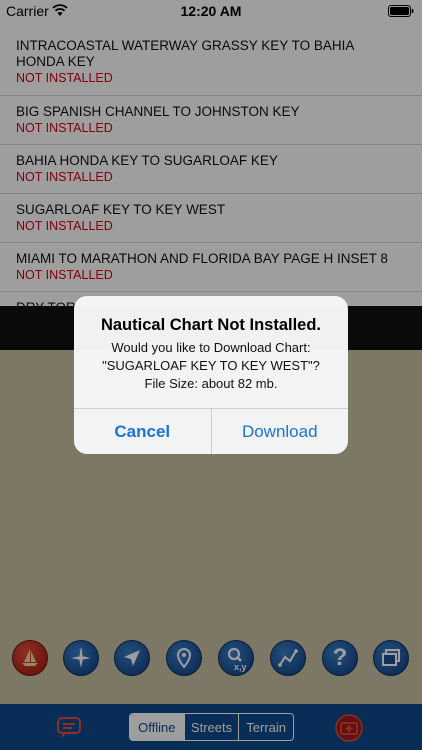 The image size is (422, 750). Describe the element at coordinates (211, 347) in the screenshot. I see `alert-message-line: Would you like to Download Chart:` at that location.